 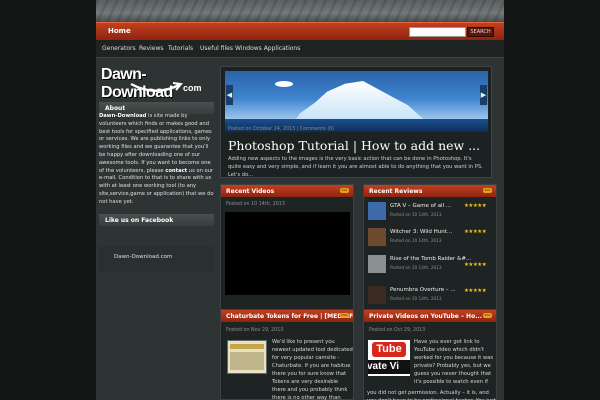 What do you see at coordinates (483, 95) in the screenshot?
I see `slider-next-icon: ▶` at bounding box center [483, 95].